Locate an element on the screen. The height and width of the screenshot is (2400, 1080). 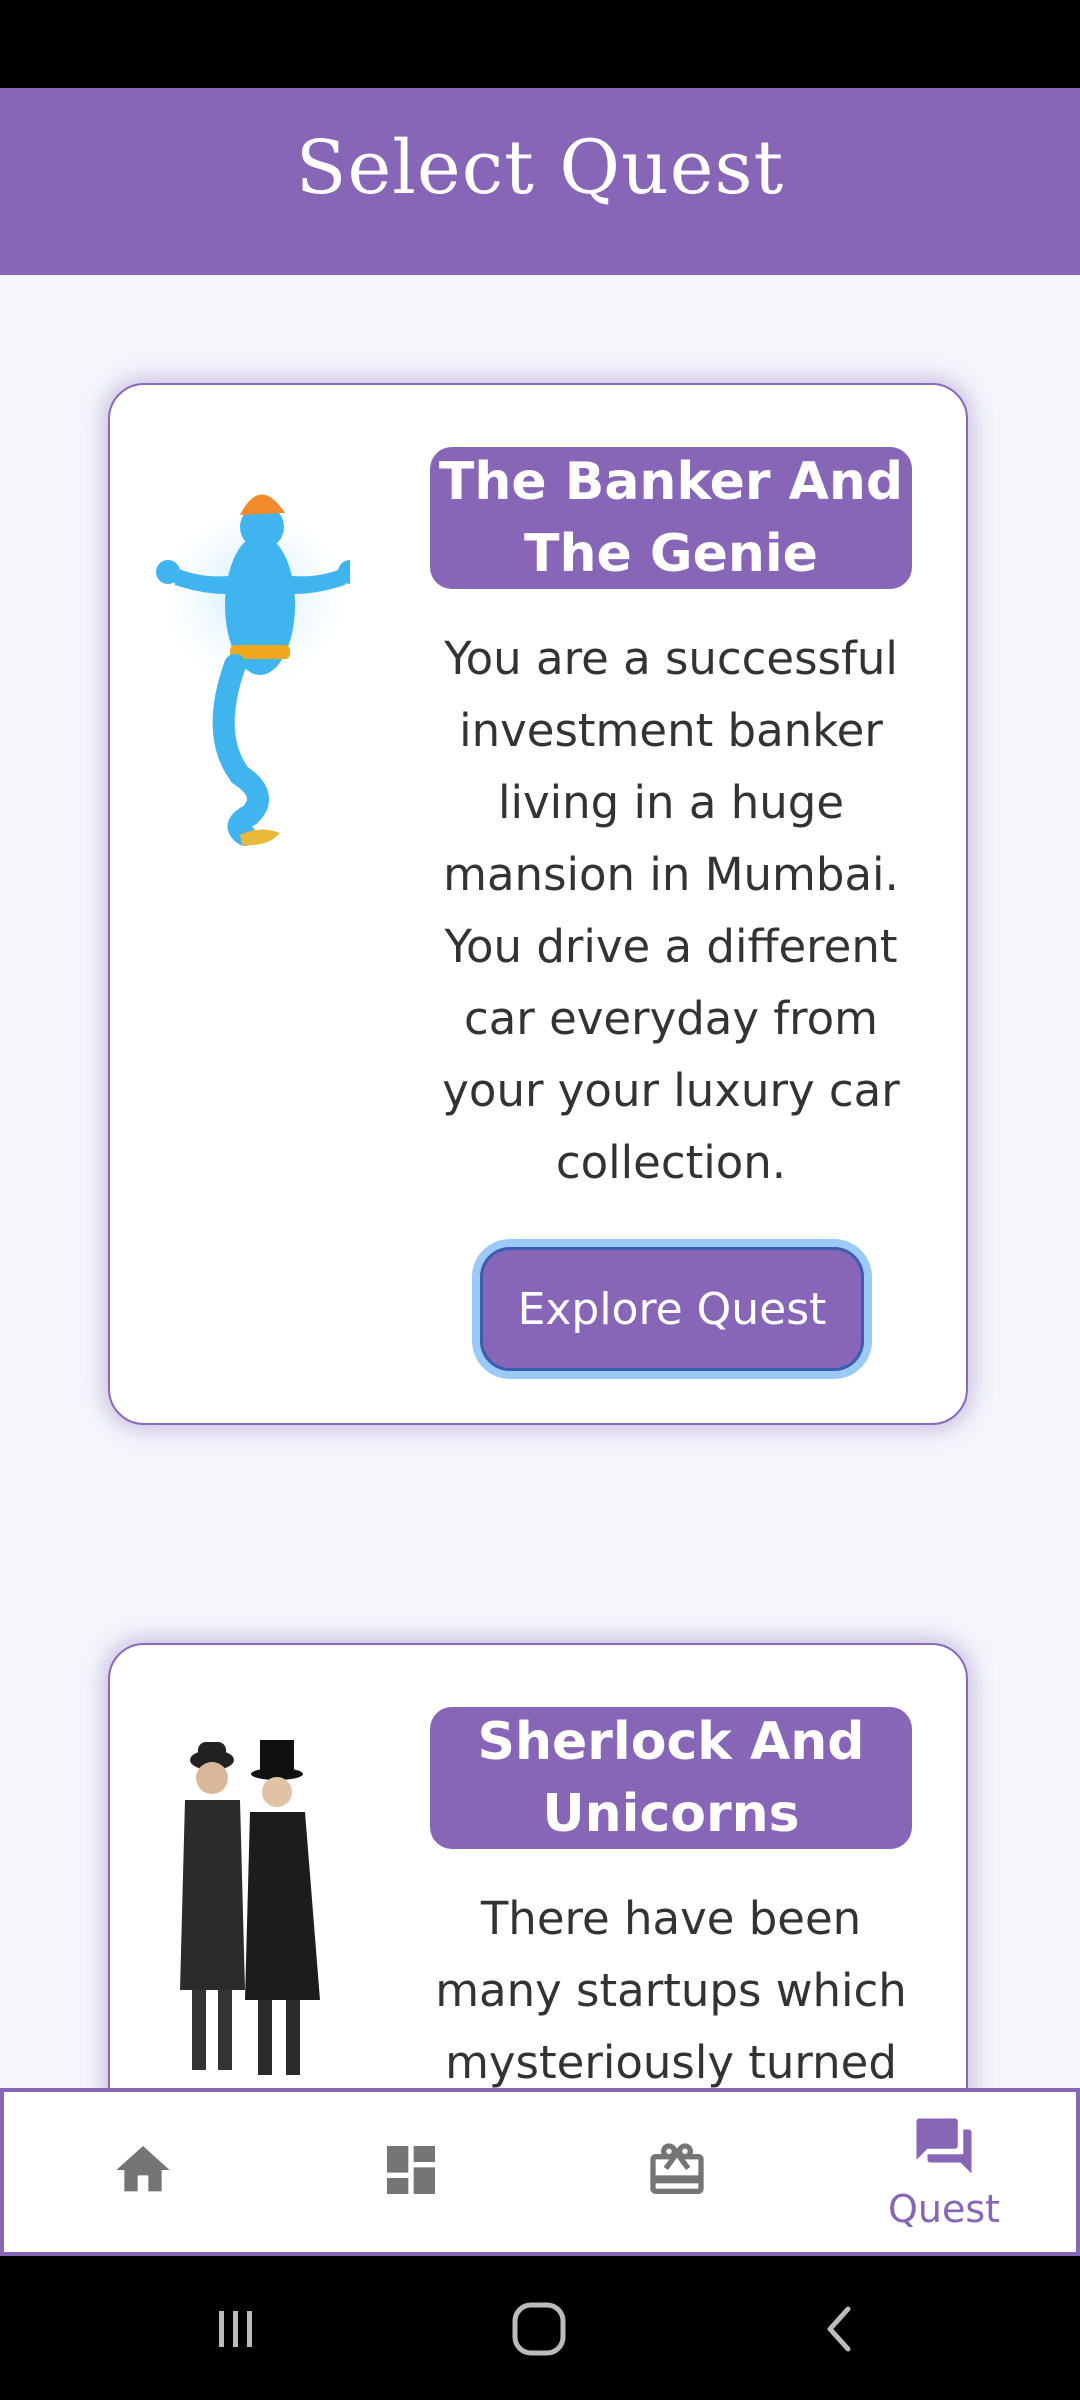
page-title: Select Quest is located at coordinates (540, 167).